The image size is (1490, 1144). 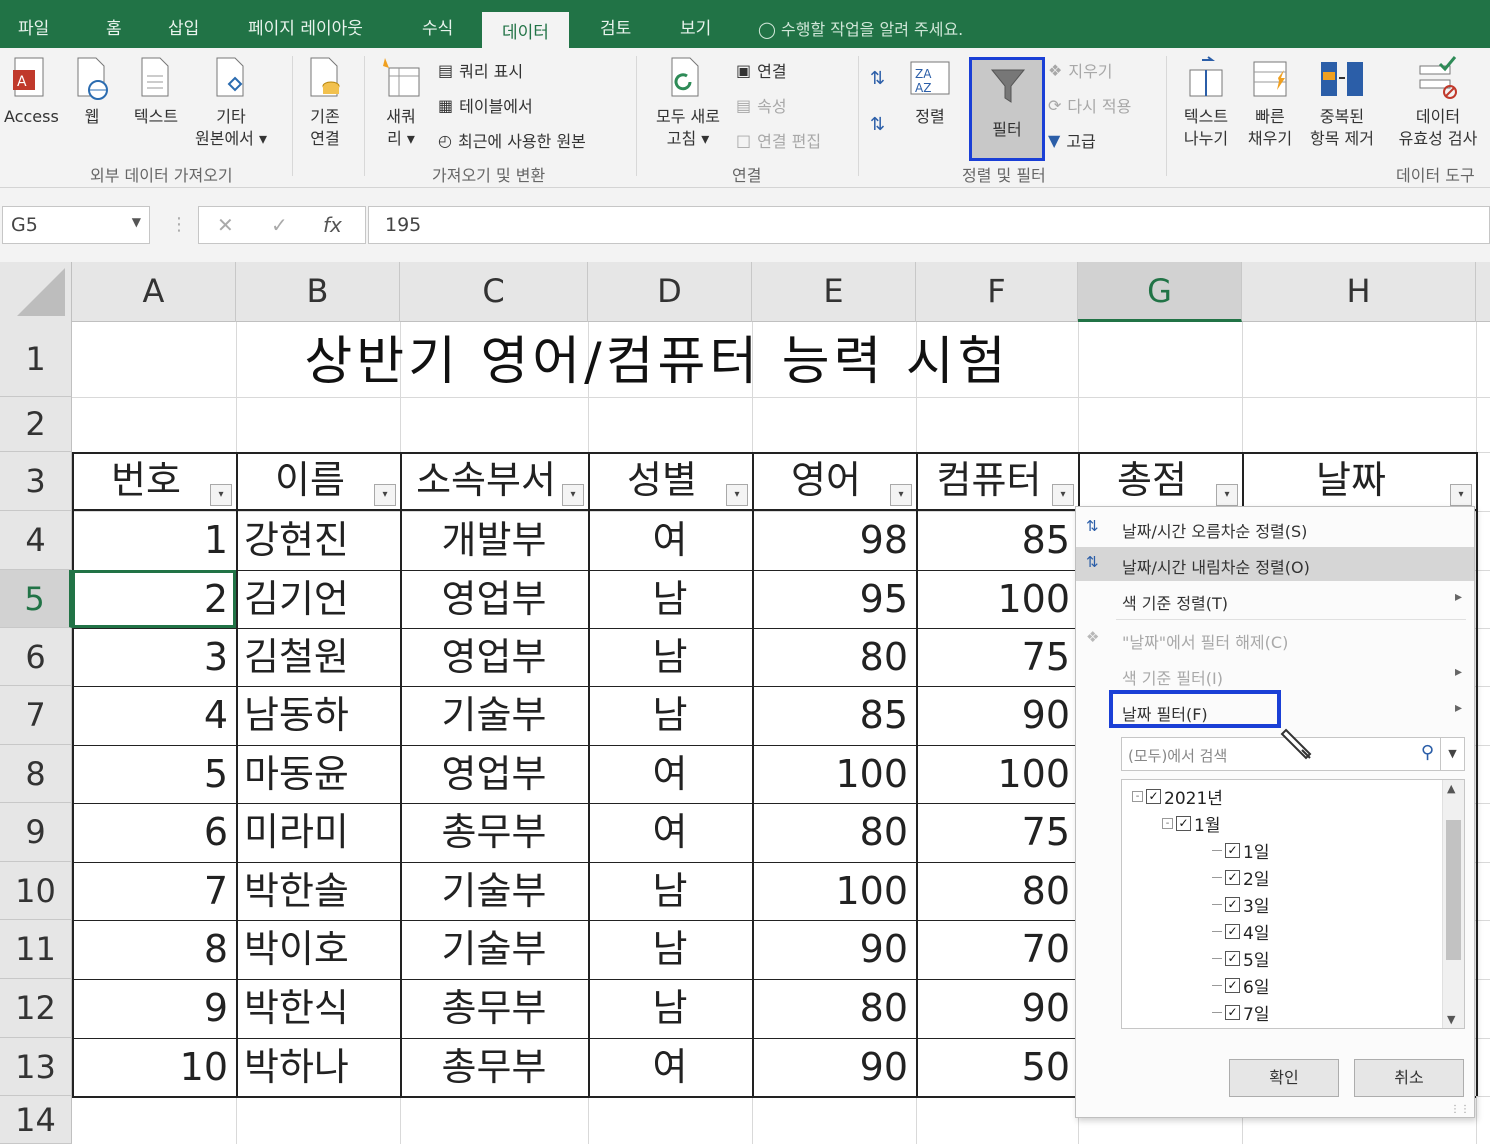 What do you see at coordinates (525, 30) in the screenshot?
I see `tab-data: 데이터` at bounding box center [525, 30].